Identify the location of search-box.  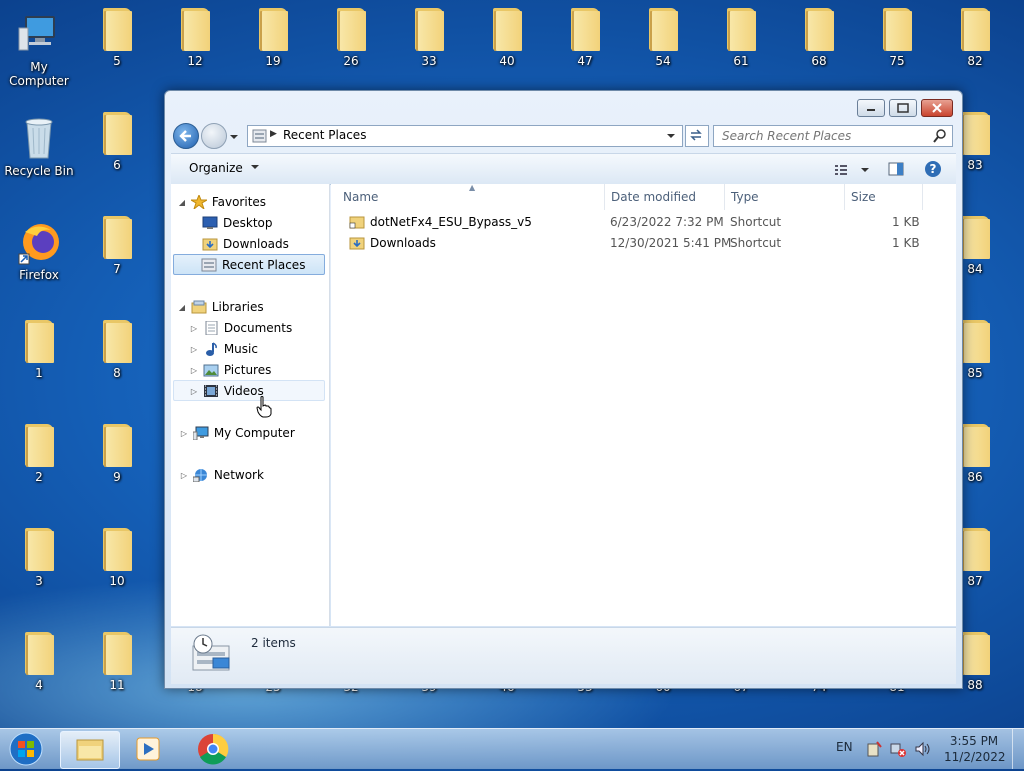
(833, 136).